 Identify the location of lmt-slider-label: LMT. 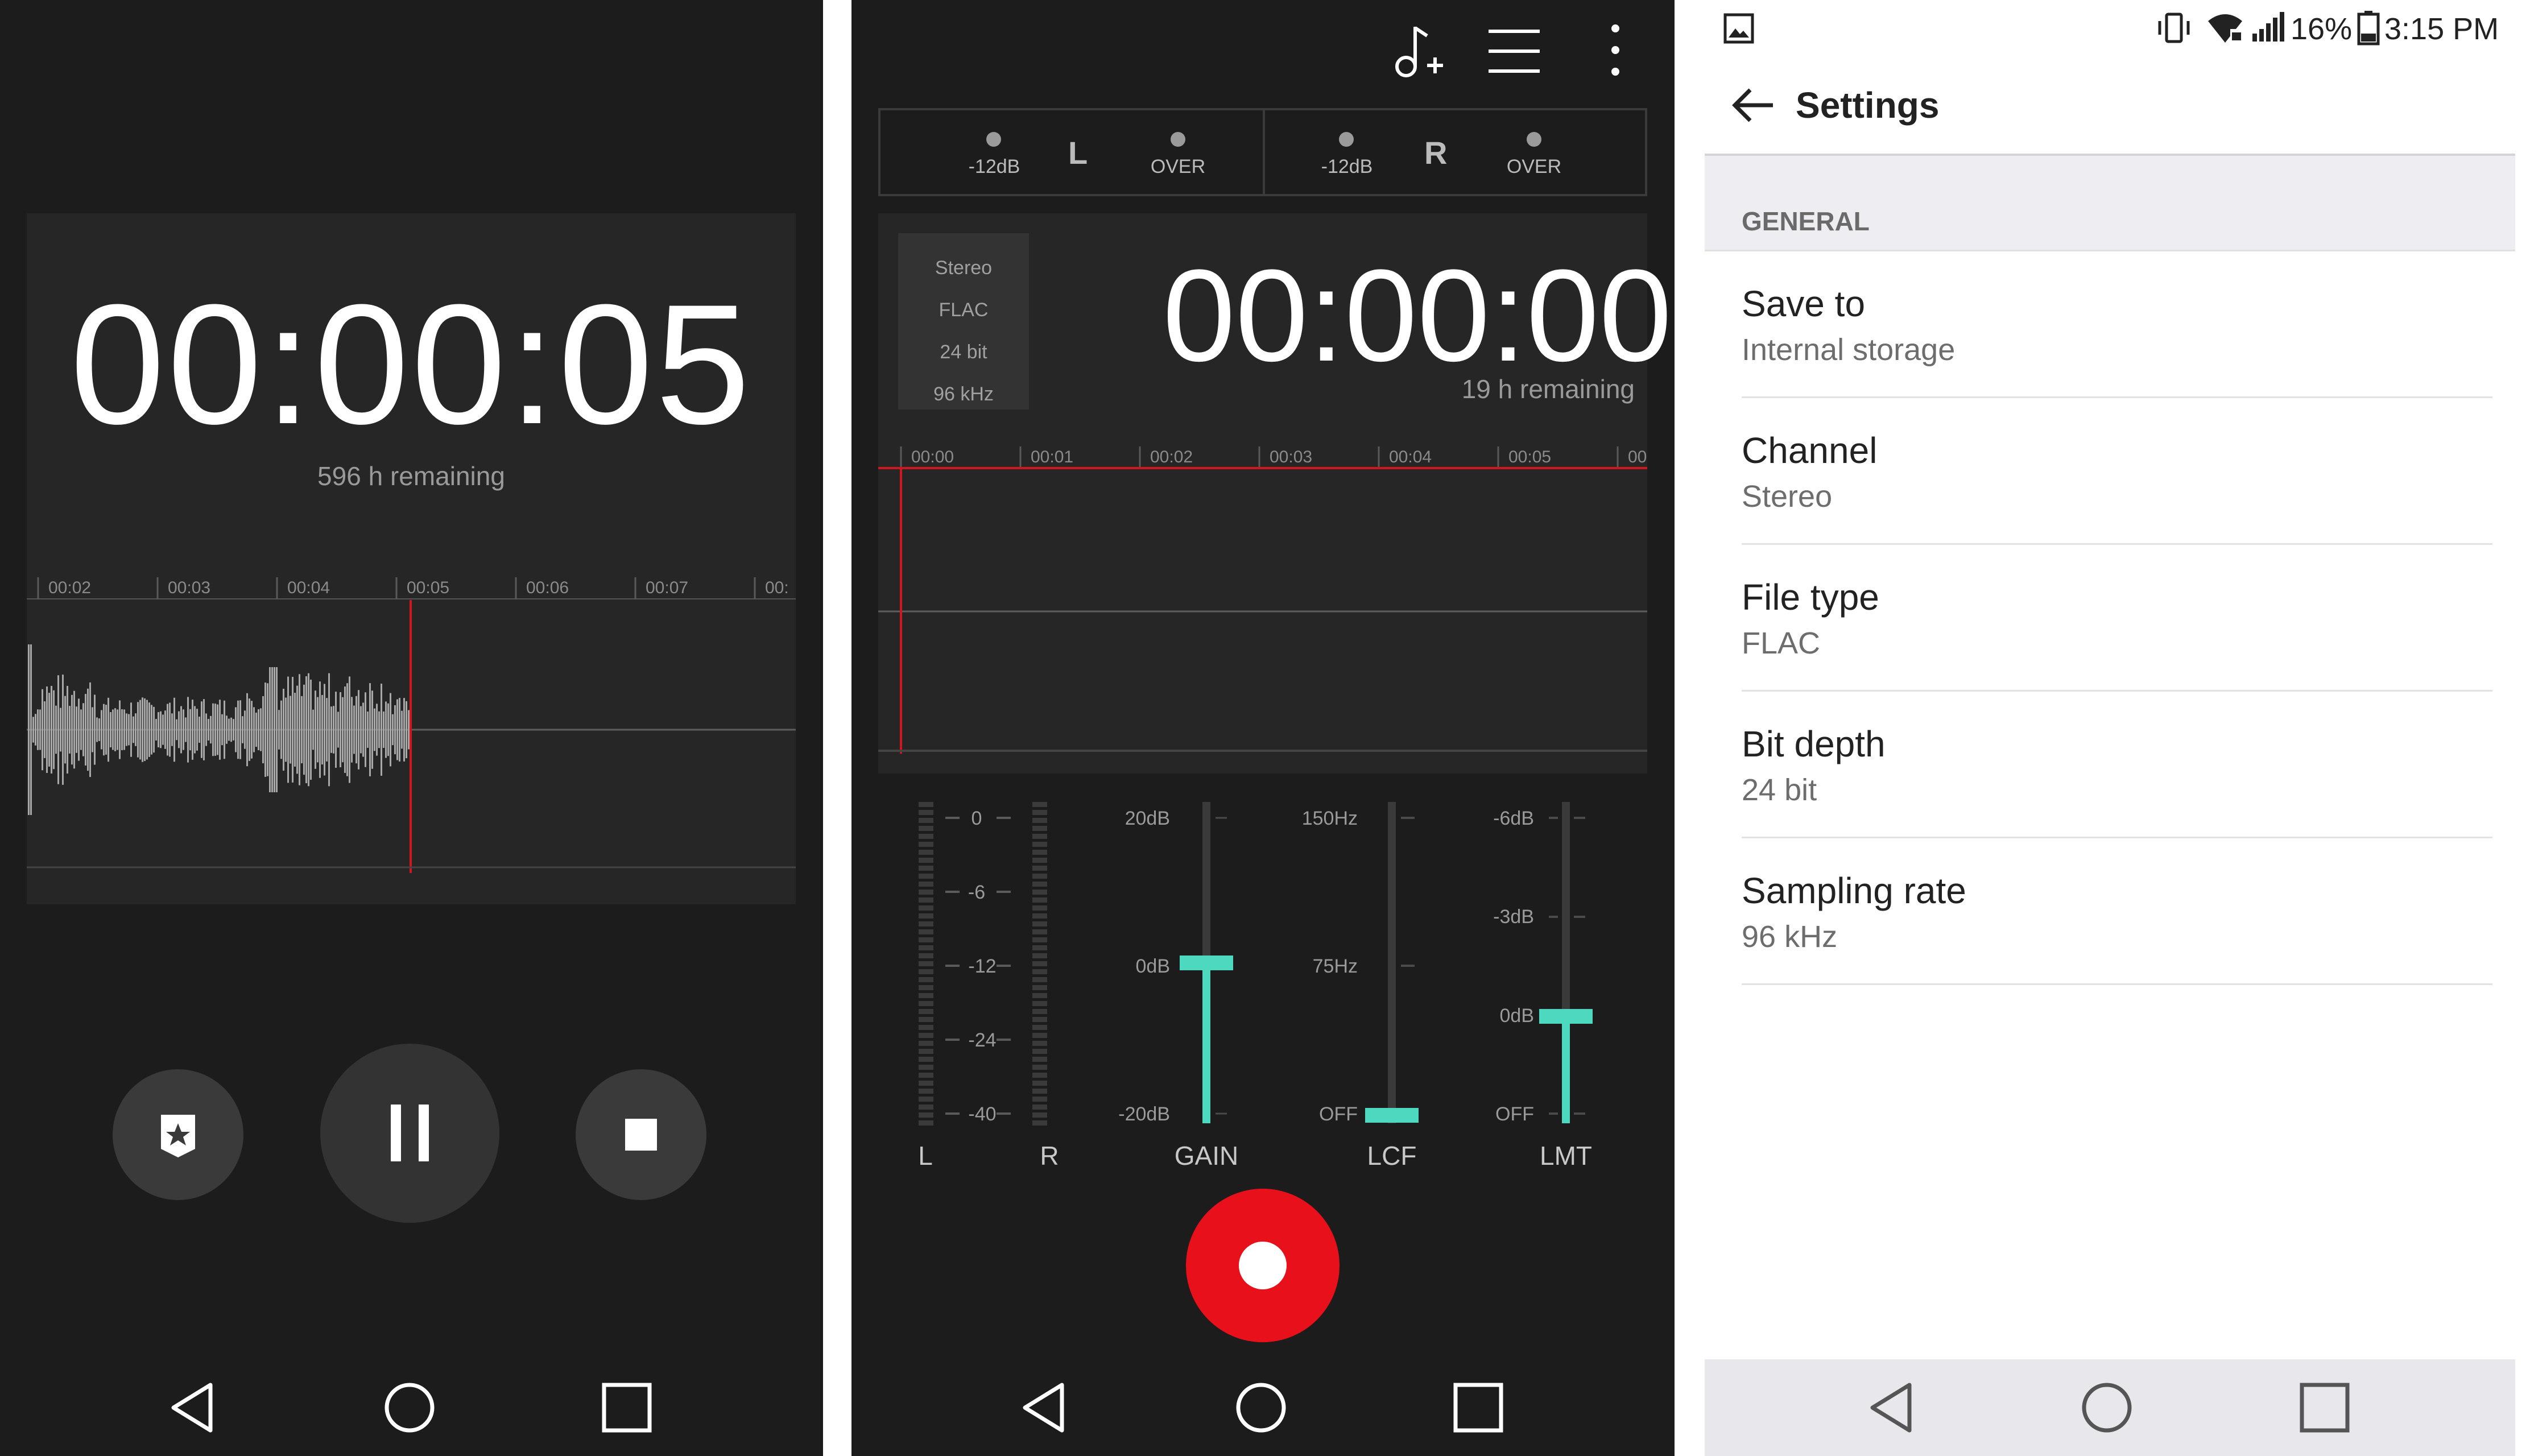
(1565, 1155).